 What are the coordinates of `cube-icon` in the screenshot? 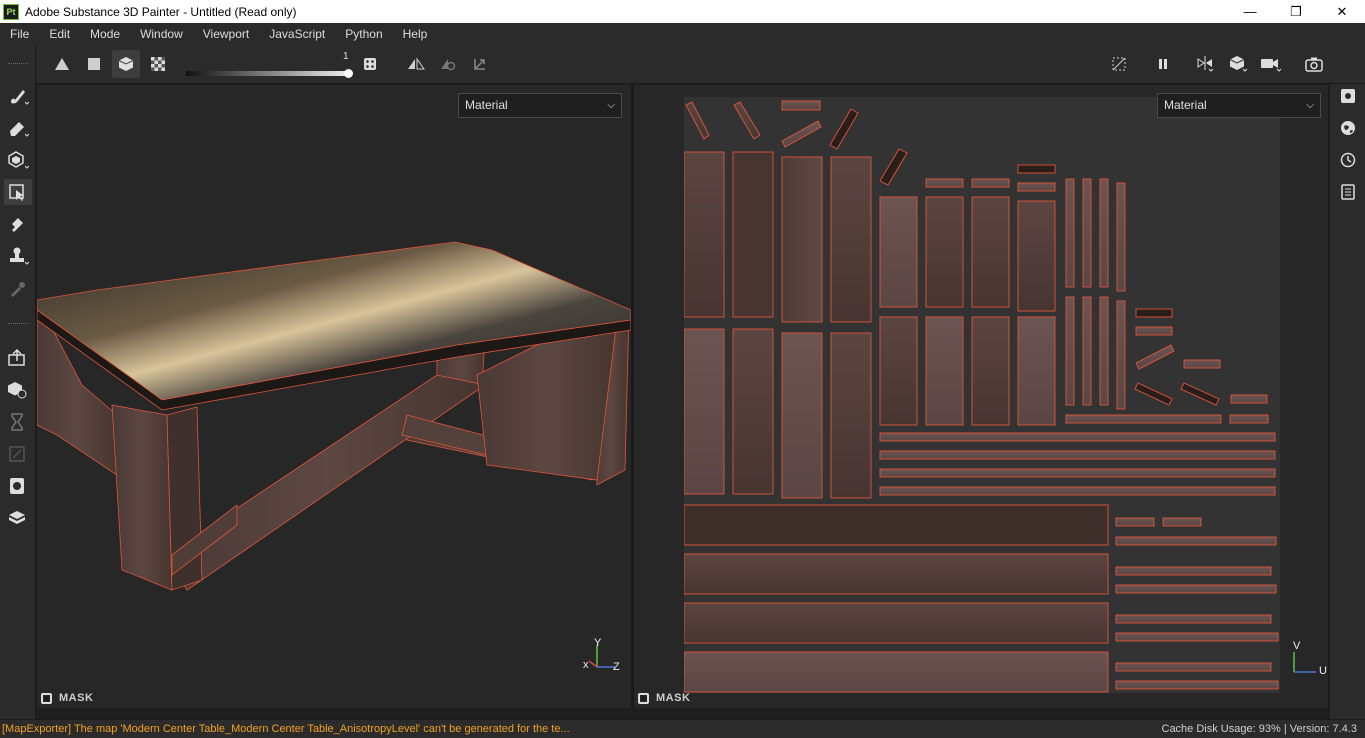 It's located at (126, 64).